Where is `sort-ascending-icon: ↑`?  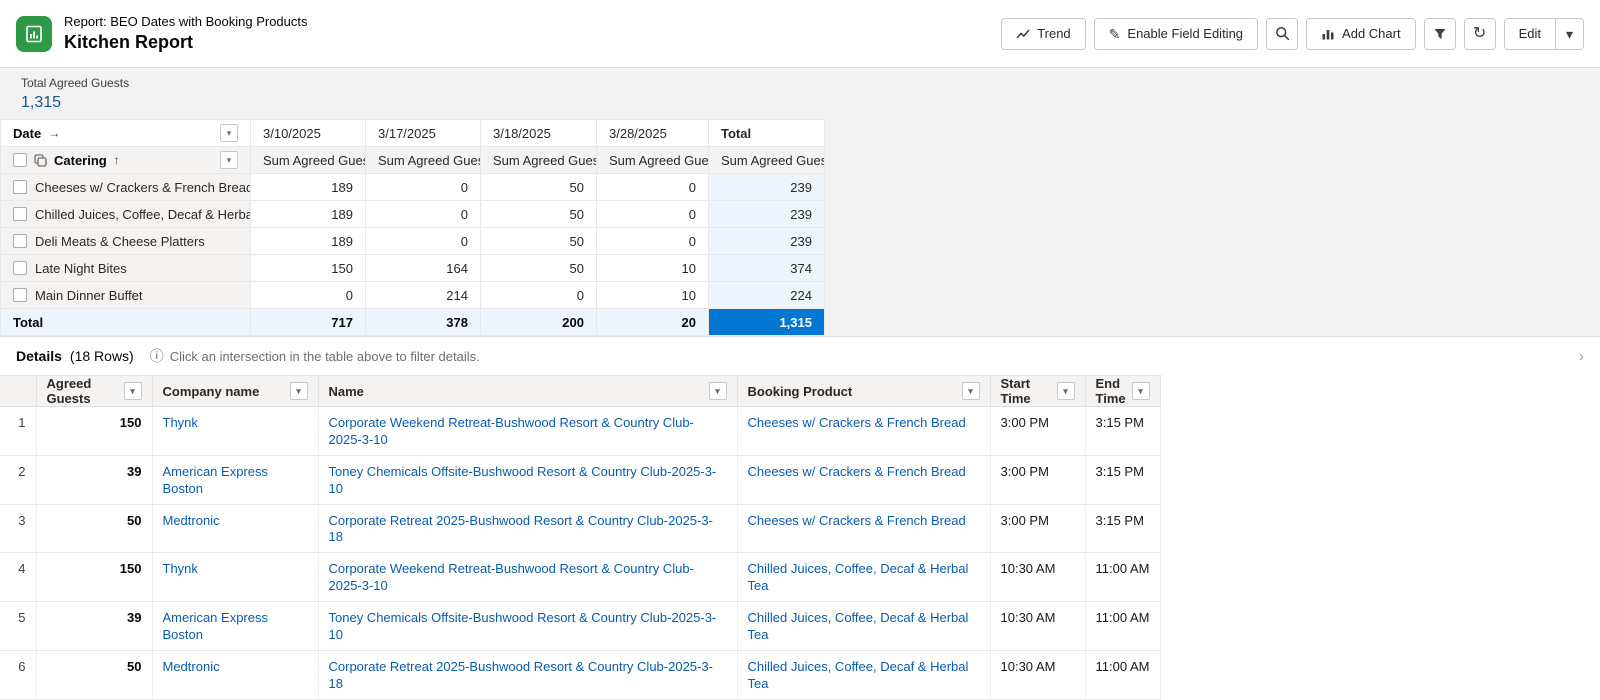 sort-ascending-icon: ↑ is located at coordinates (116, 160).